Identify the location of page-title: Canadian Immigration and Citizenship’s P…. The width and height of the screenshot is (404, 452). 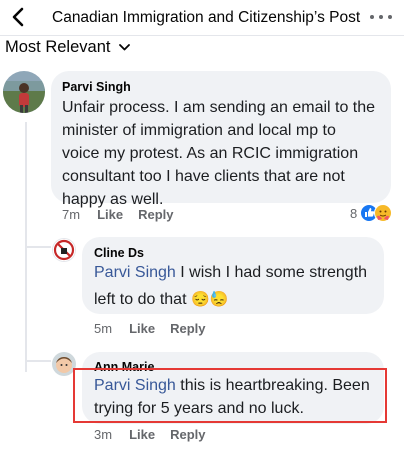
(206, 17).